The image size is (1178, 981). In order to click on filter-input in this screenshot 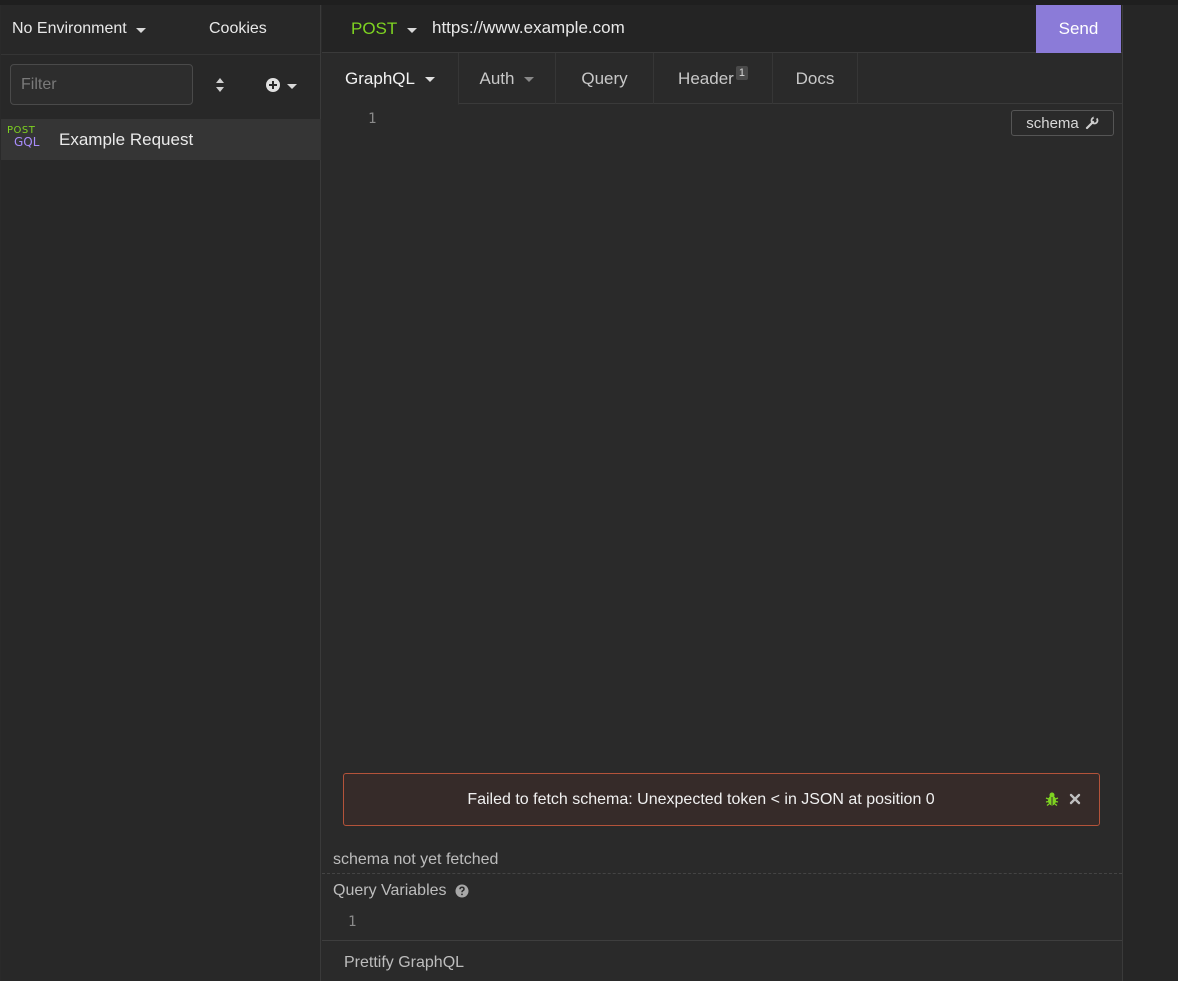, I will do `click(101, 84)`.